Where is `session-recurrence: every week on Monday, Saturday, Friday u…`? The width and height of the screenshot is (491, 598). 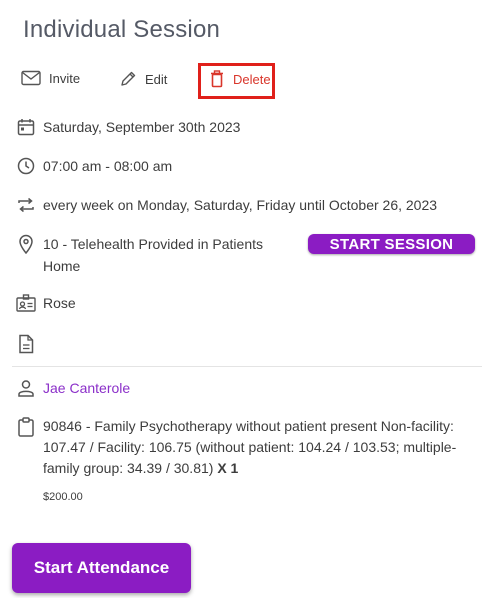 session-recurrence: every week on Monday, Saturday, Friday u… is located at coordinates (240, 205).